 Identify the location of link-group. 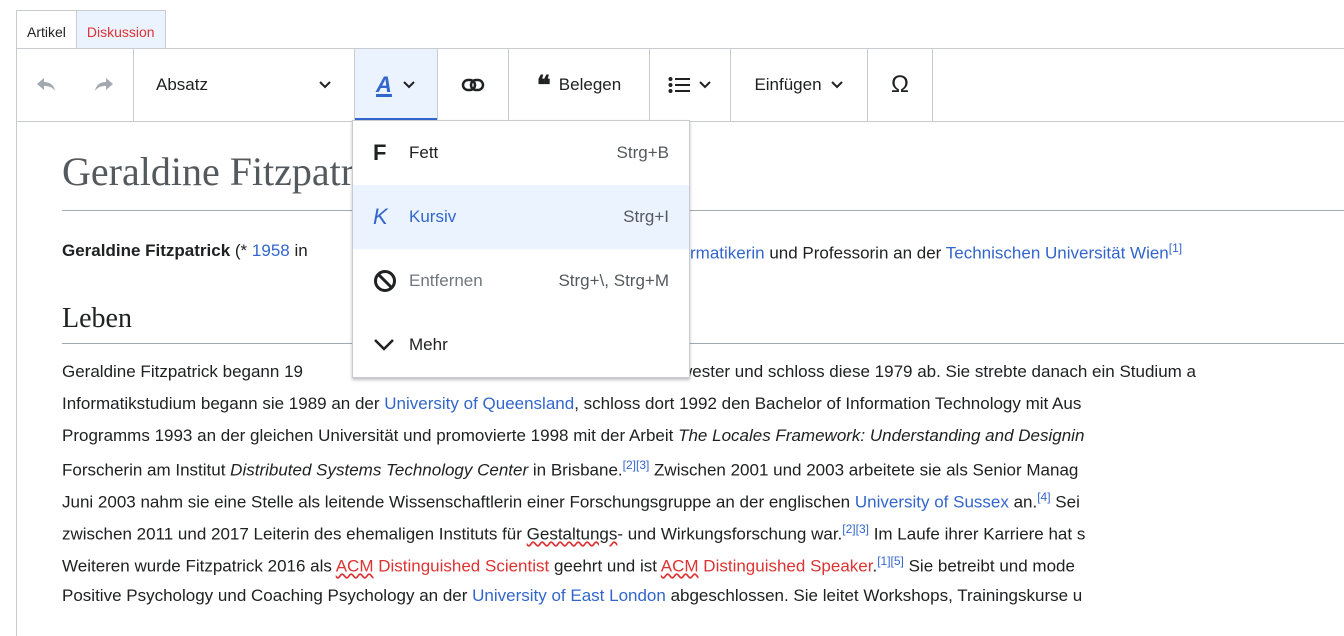
(473, 85).